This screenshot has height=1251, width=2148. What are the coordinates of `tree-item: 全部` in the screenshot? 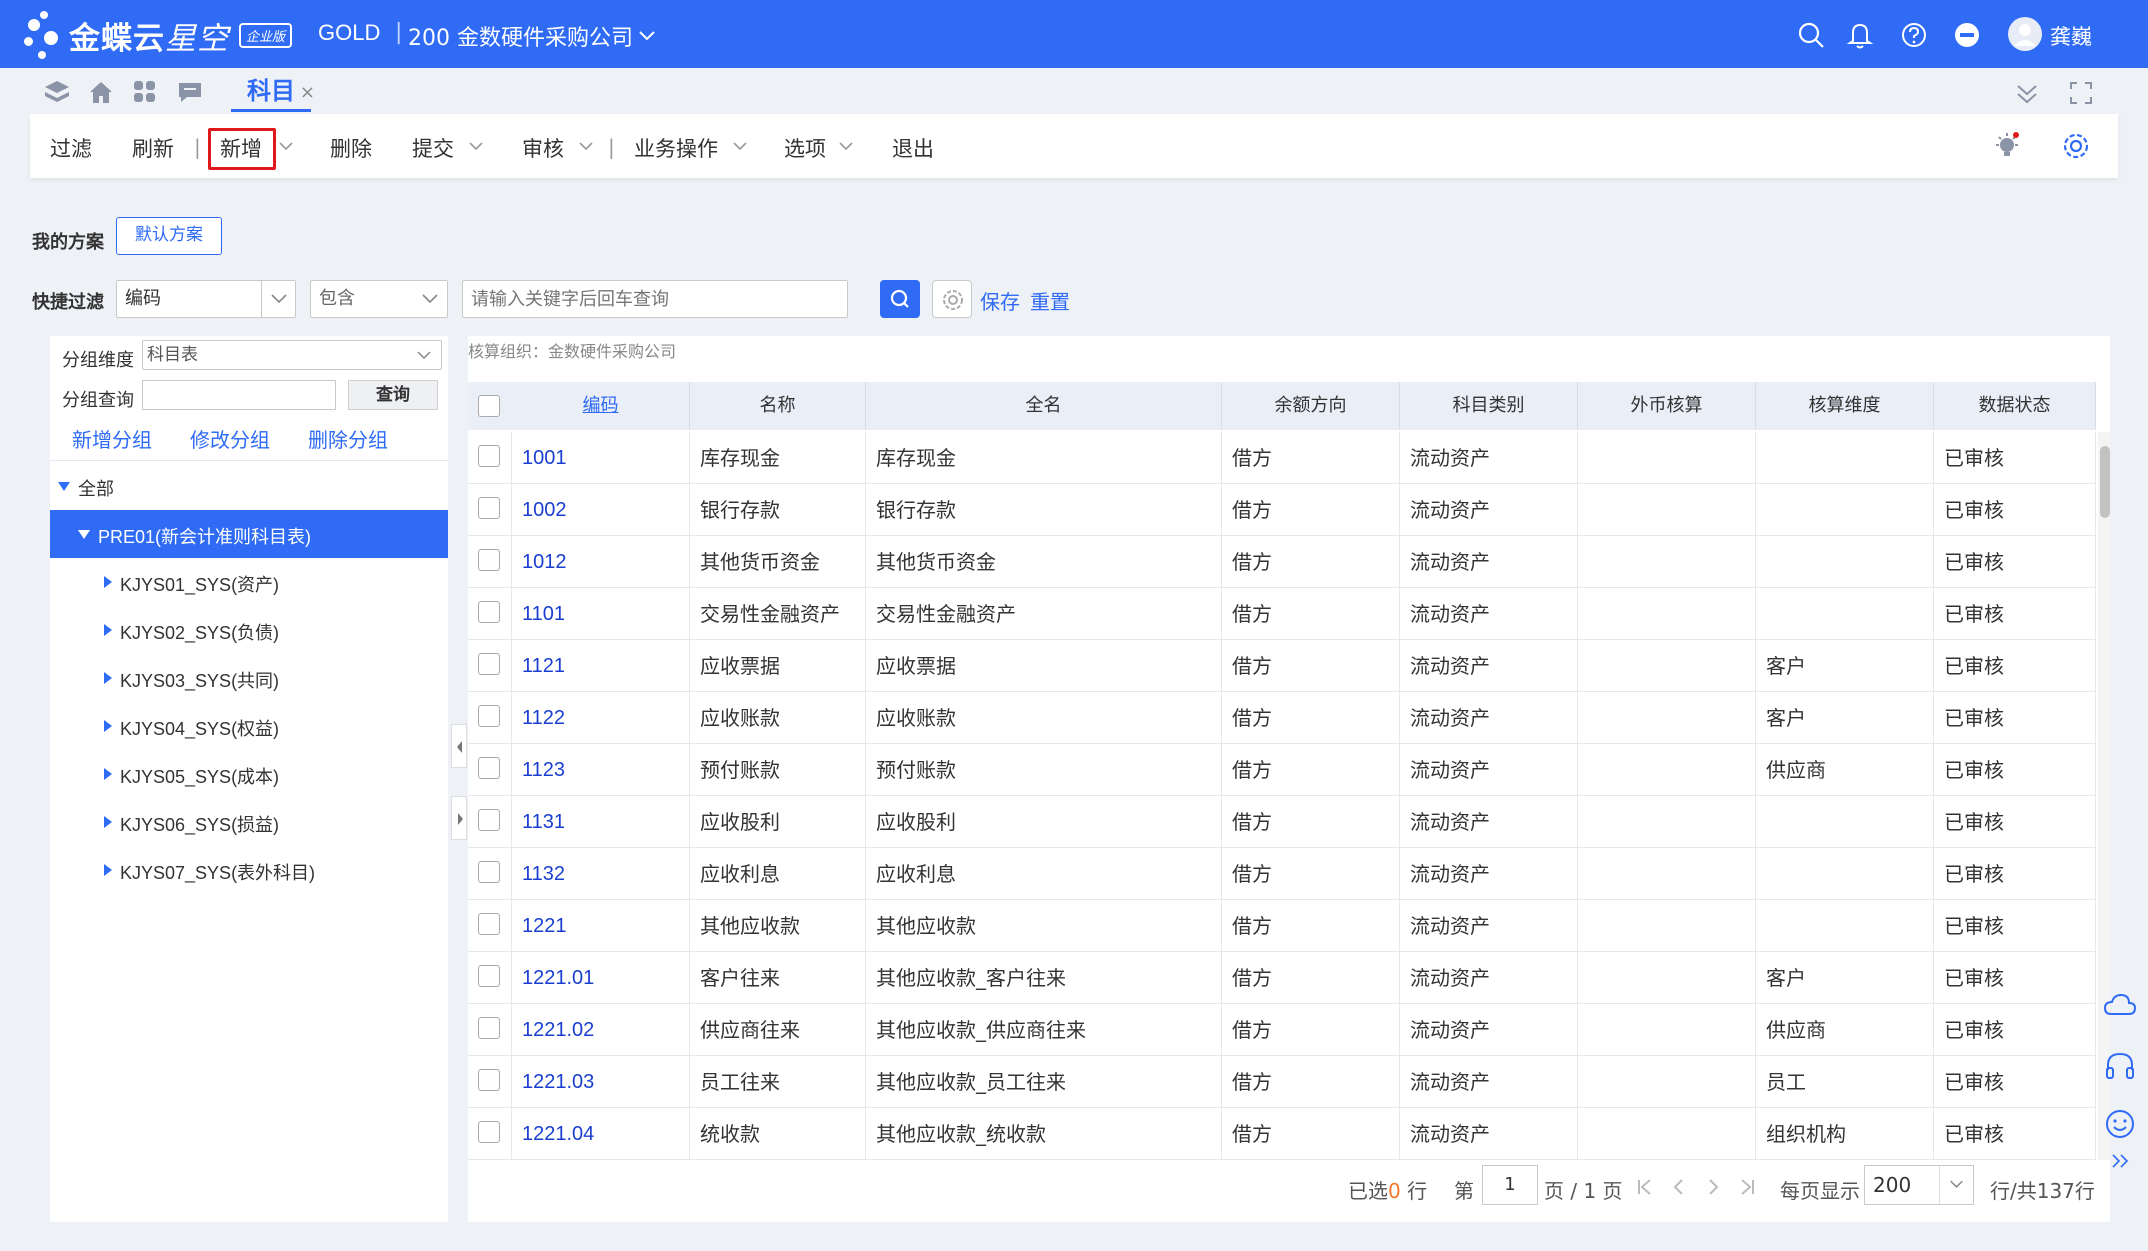 It's located at (249, 486).